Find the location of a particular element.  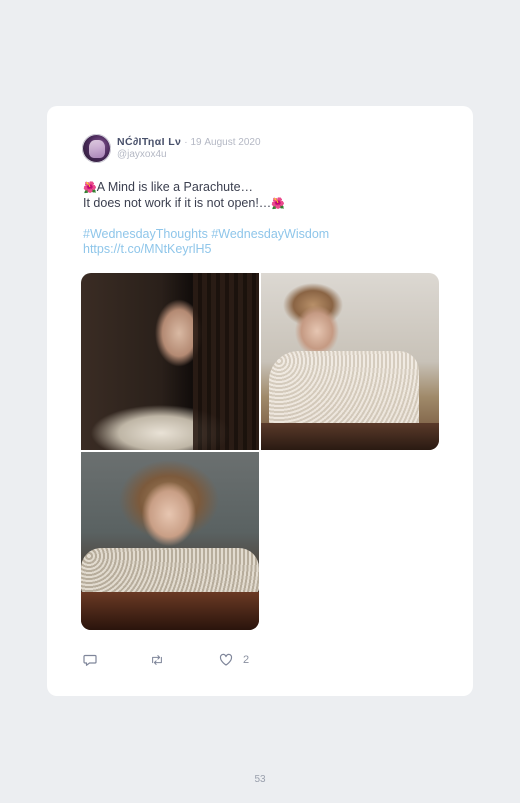

retweet-button is located at coordinates (157, 660).